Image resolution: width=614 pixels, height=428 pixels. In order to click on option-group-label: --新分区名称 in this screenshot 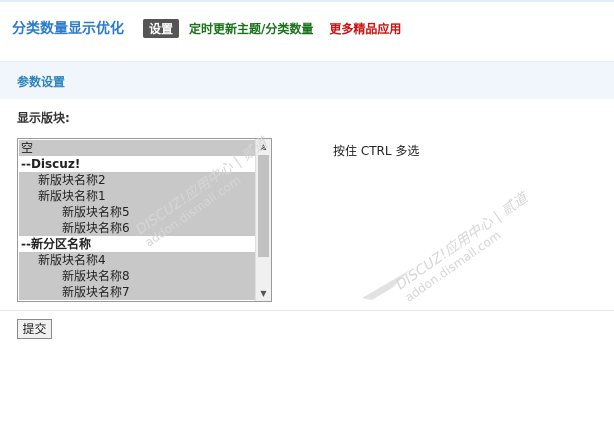, I will do `click(137, 244)`.